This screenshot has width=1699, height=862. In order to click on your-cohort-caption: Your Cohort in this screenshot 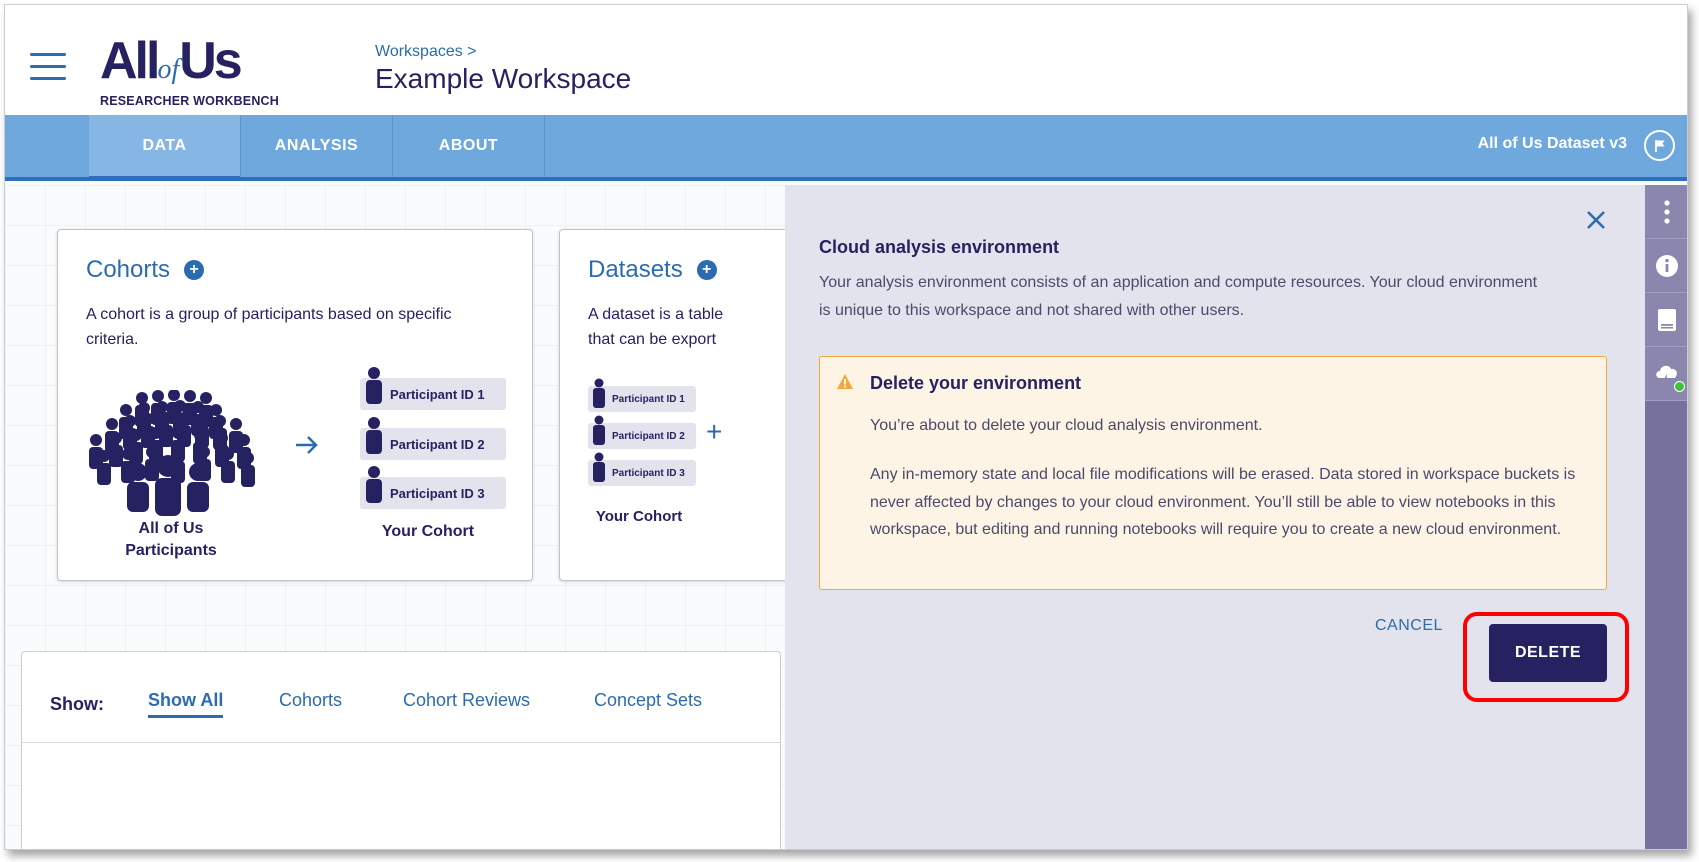, I will do `click(428, 531)`.